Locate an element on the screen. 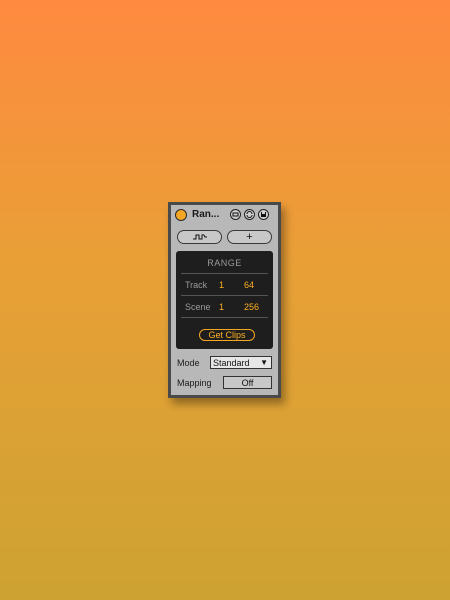 The height and width of the screenshot is (600, 450). track-from-value: 1 is located at coordinates (221, 285).